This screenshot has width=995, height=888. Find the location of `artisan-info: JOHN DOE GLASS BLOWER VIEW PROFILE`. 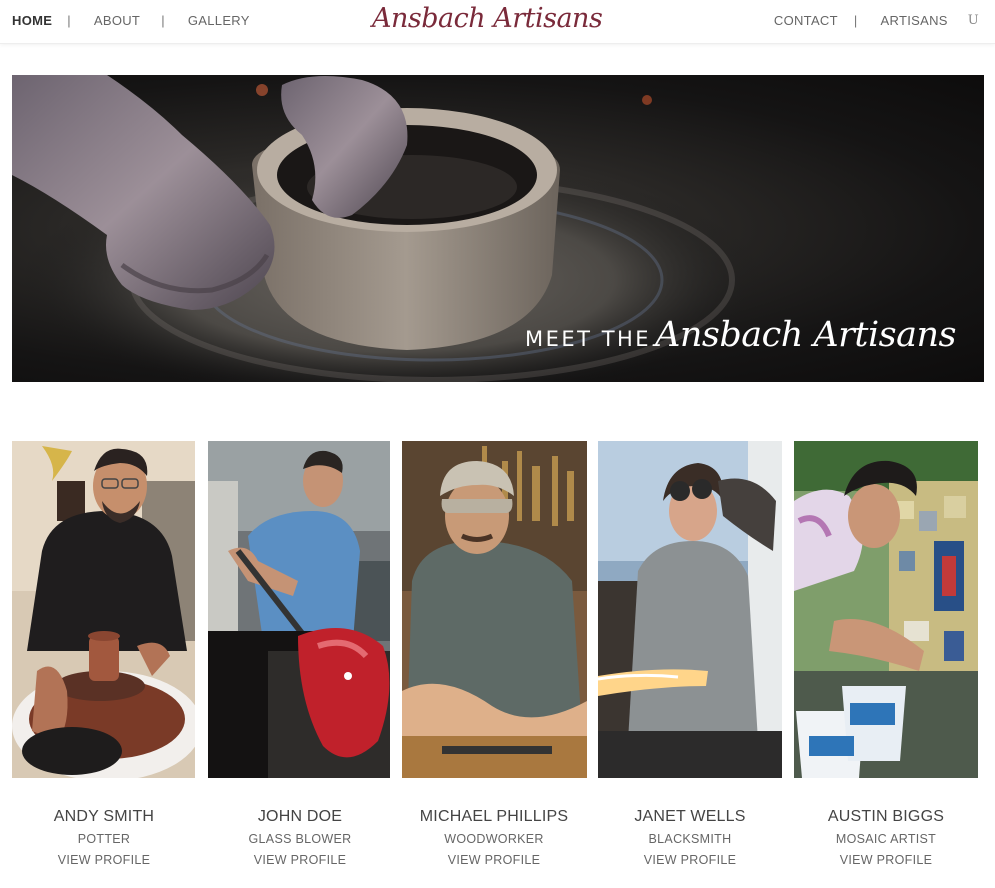

artisan-info: JOHN DOE GLASS BLOWER VIEW PROFILE is located at coordinates (300, 837).